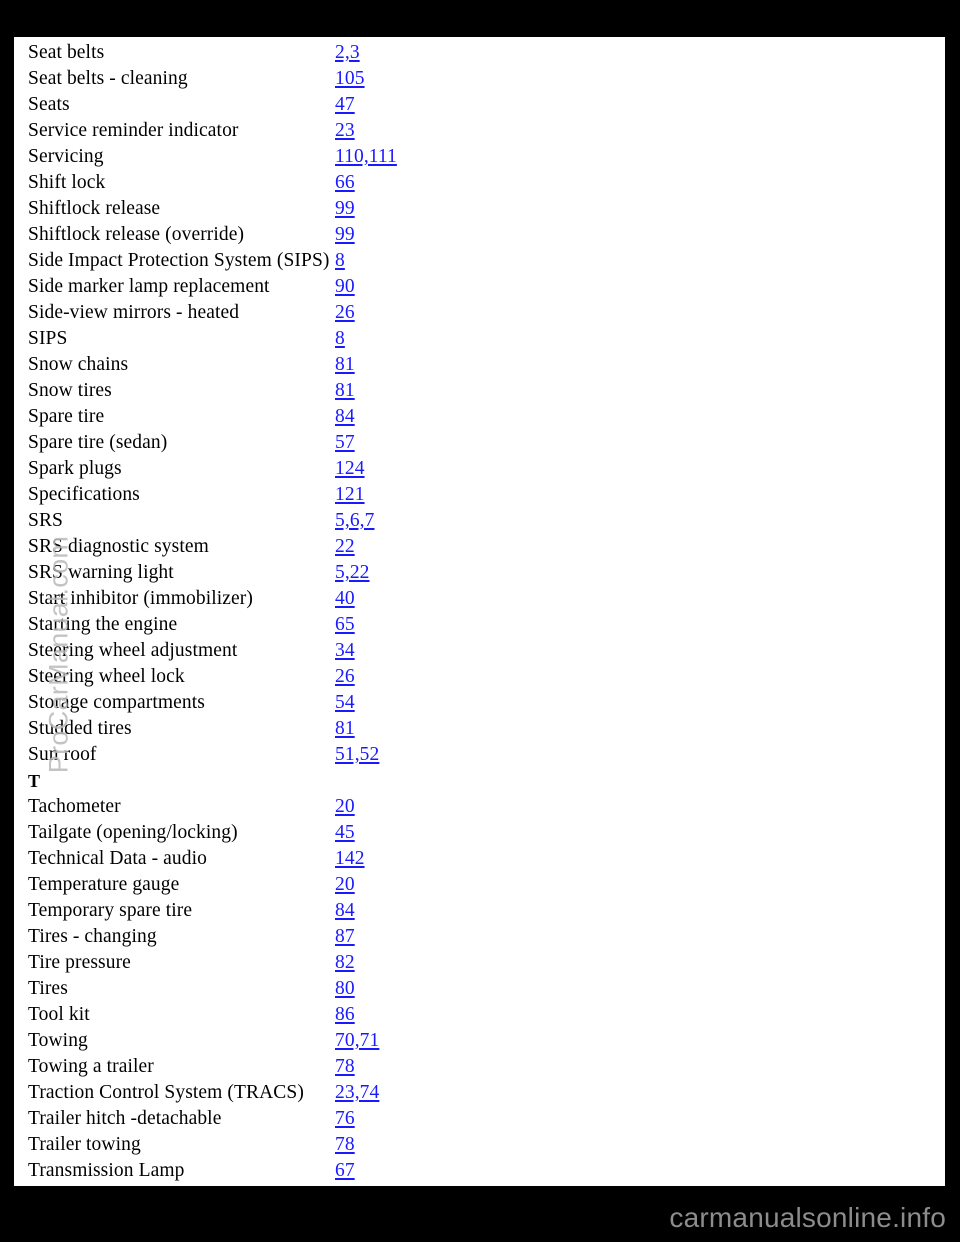 The width and height of the screenshot is (960, 1242). Describe the element at coordinates (479, 53) in the screenshot. I see `index-entry-row: Seat belts 2,3` at that location.